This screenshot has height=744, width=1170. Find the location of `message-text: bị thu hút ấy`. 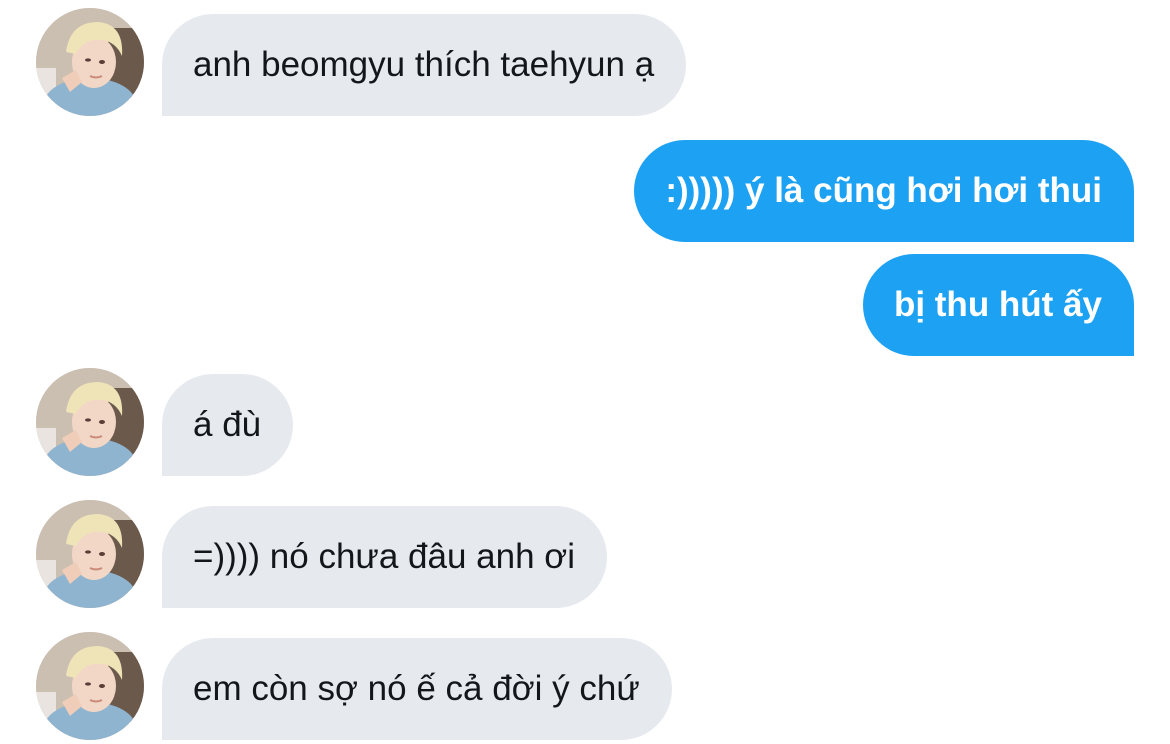

message-text: bị thu hút ấy is located at coordinates (997, 304).